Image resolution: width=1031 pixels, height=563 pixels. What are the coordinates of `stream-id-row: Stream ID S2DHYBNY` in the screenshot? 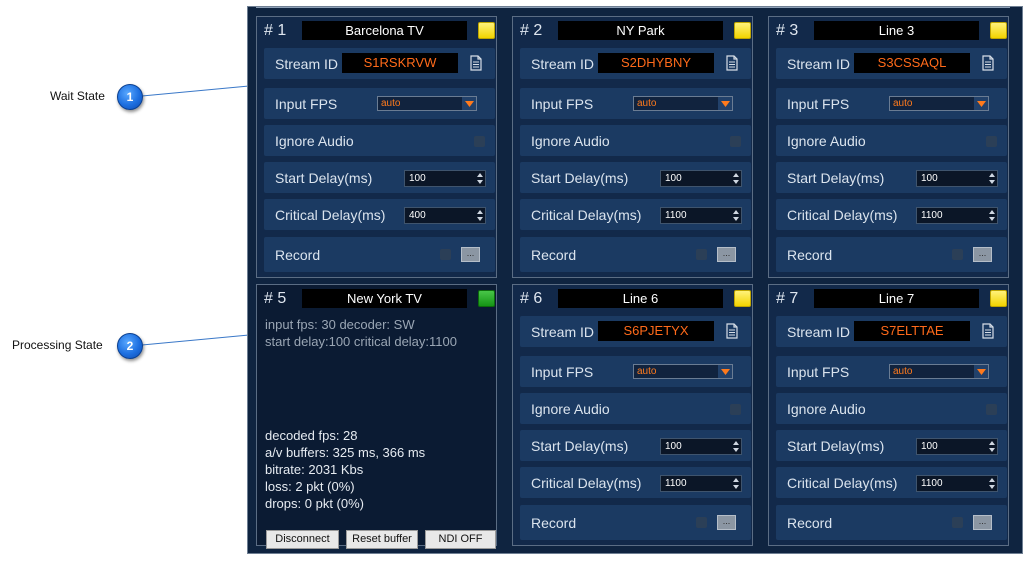 It's located at (635, 63).